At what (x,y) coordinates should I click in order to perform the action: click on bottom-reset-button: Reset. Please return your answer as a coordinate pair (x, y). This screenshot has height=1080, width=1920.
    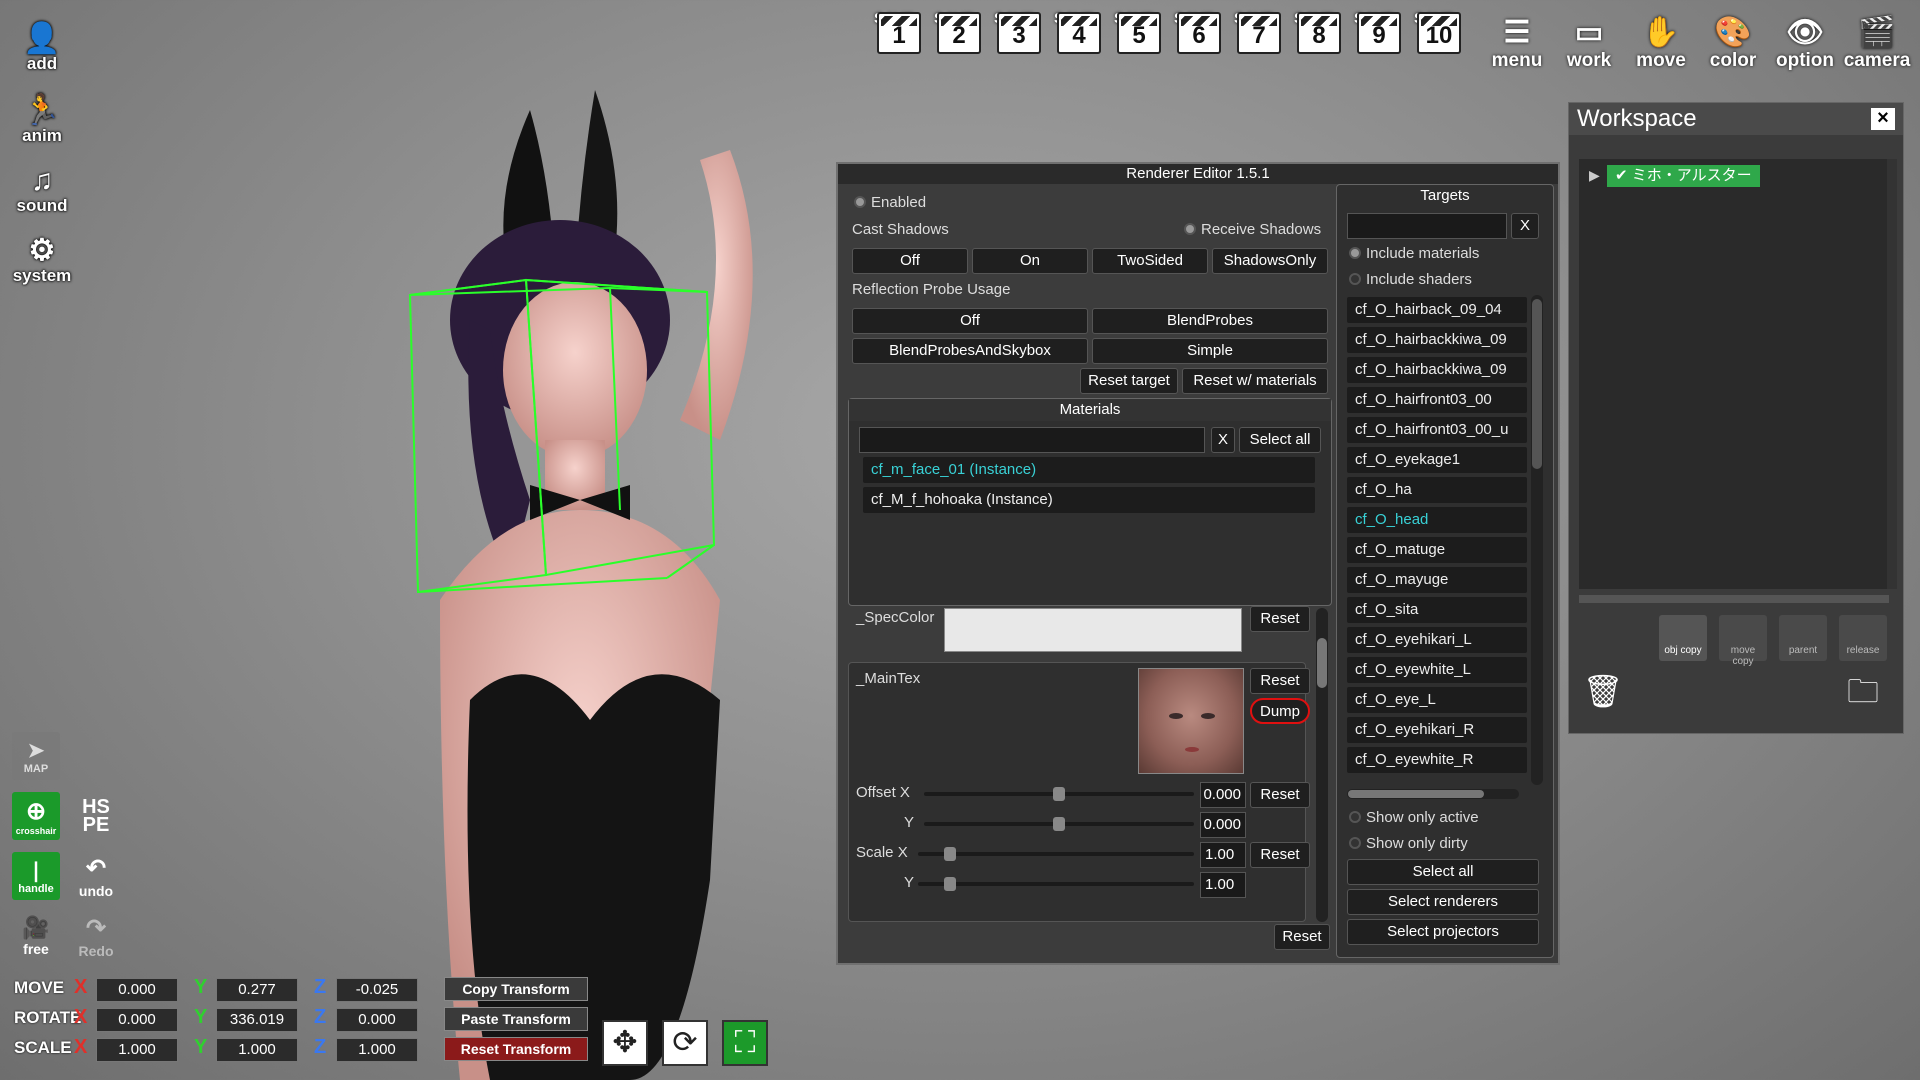
    Looking at the image, I should click on (1302, 937).